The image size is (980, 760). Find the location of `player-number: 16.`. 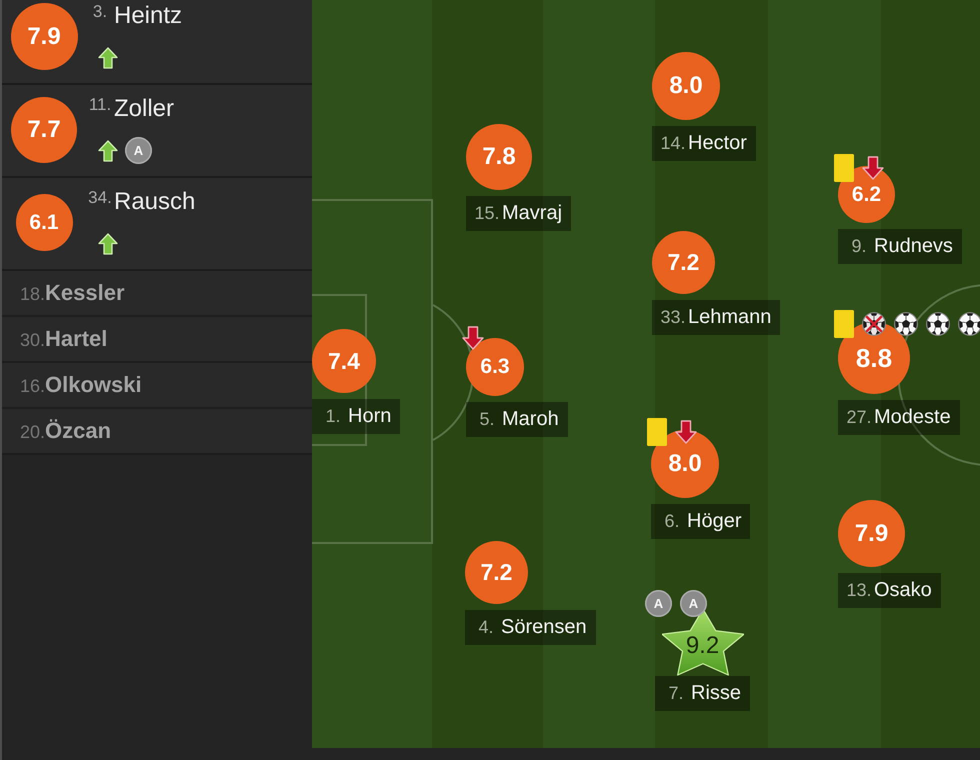

player-number: 16. is located at coordinates (33, 386).